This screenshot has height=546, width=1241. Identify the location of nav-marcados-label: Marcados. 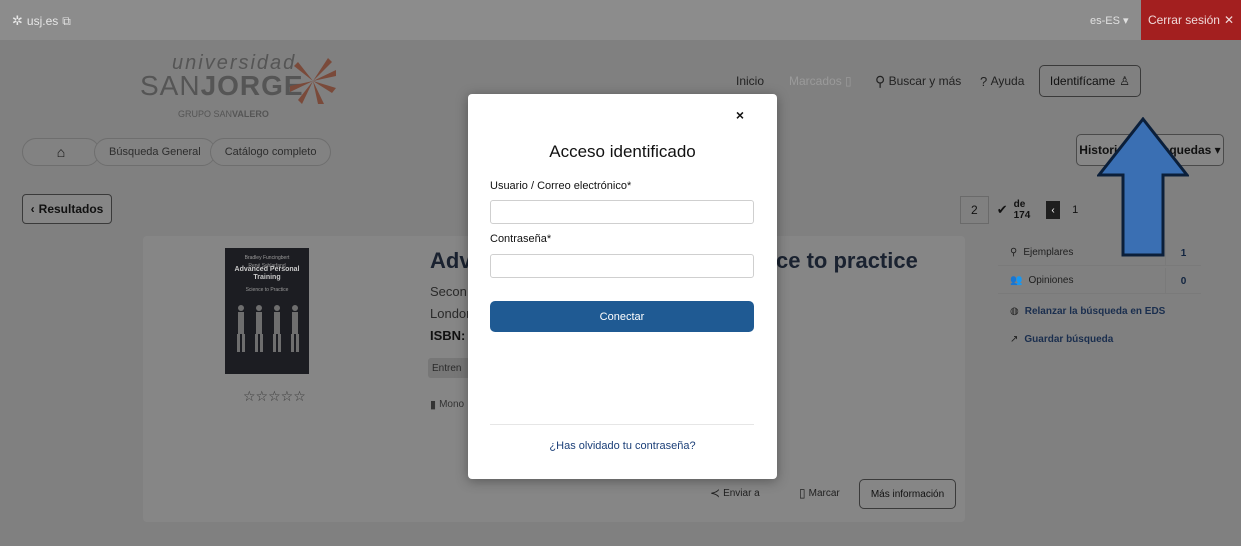
(815, 81).